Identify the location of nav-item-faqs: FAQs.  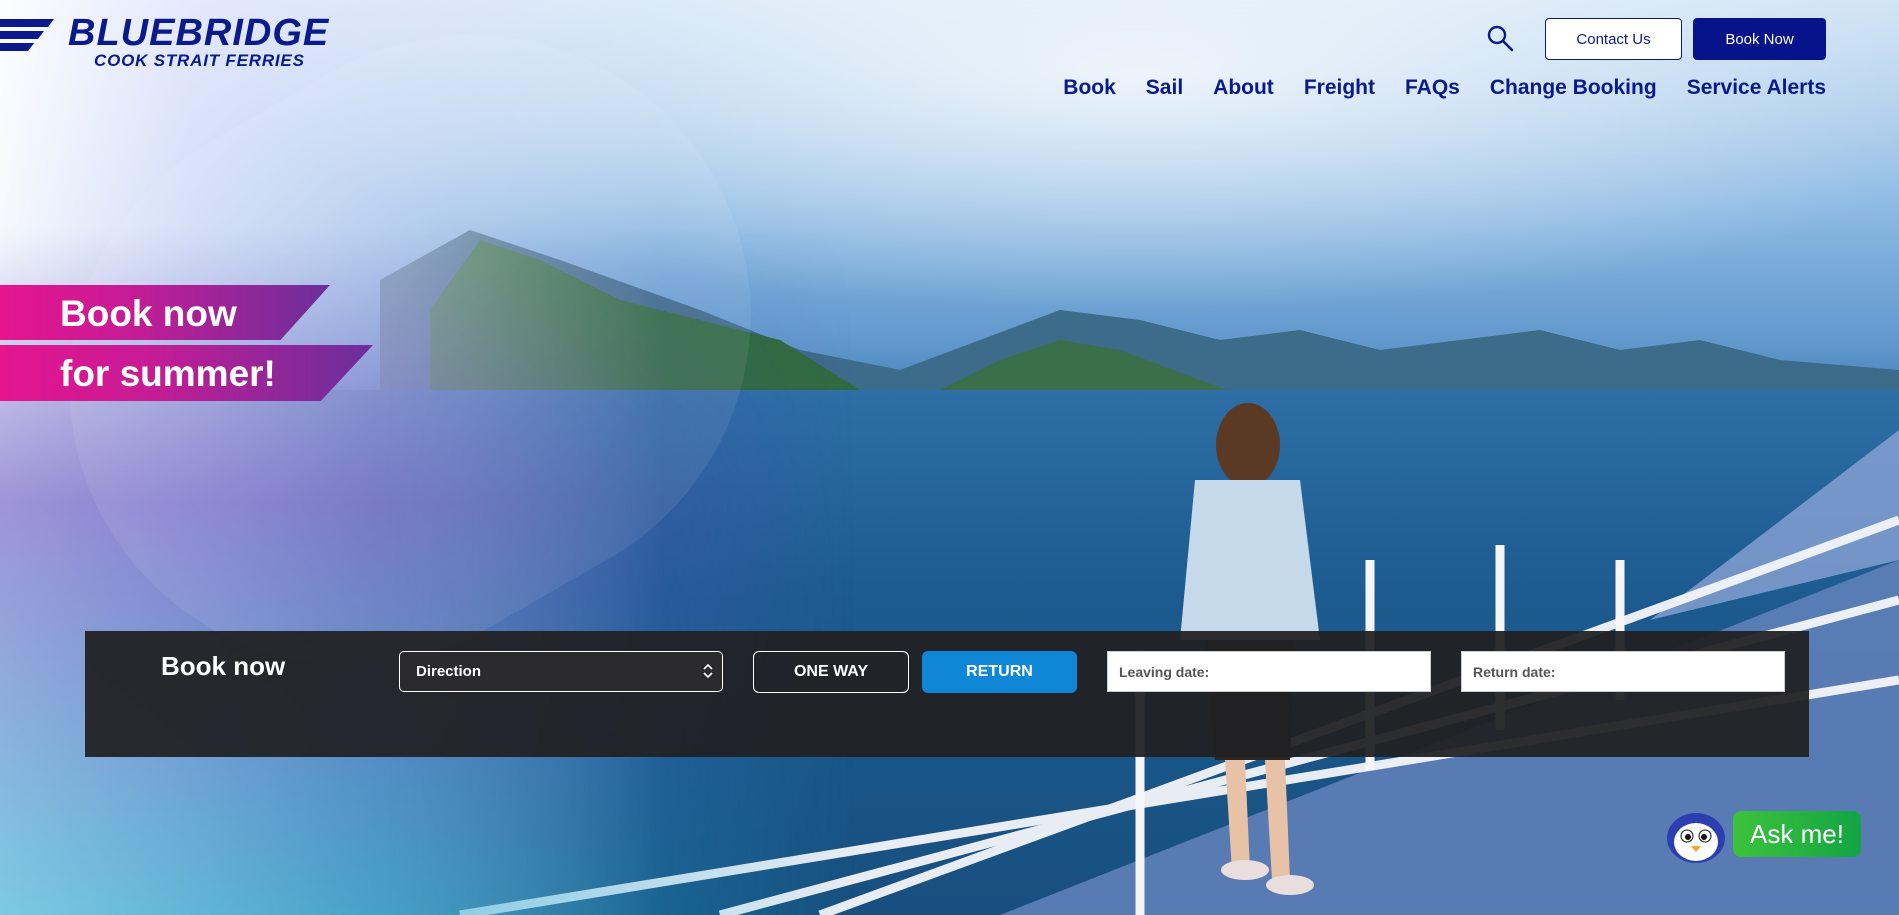
(1432, 88).